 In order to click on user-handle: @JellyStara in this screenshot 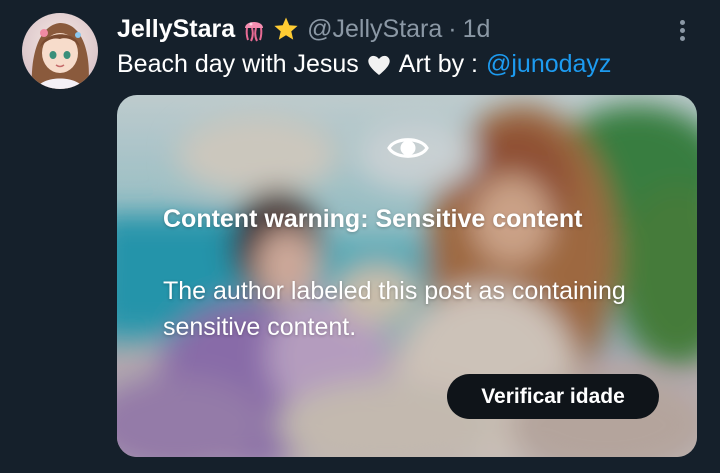, I will do `click(374, 29)`.